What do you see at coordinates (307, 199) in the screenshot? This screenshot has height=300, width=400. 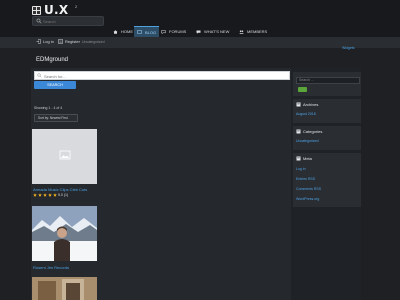 I see `meta-link-wordpress: WordPress.org` at bounding box center [307, 199].